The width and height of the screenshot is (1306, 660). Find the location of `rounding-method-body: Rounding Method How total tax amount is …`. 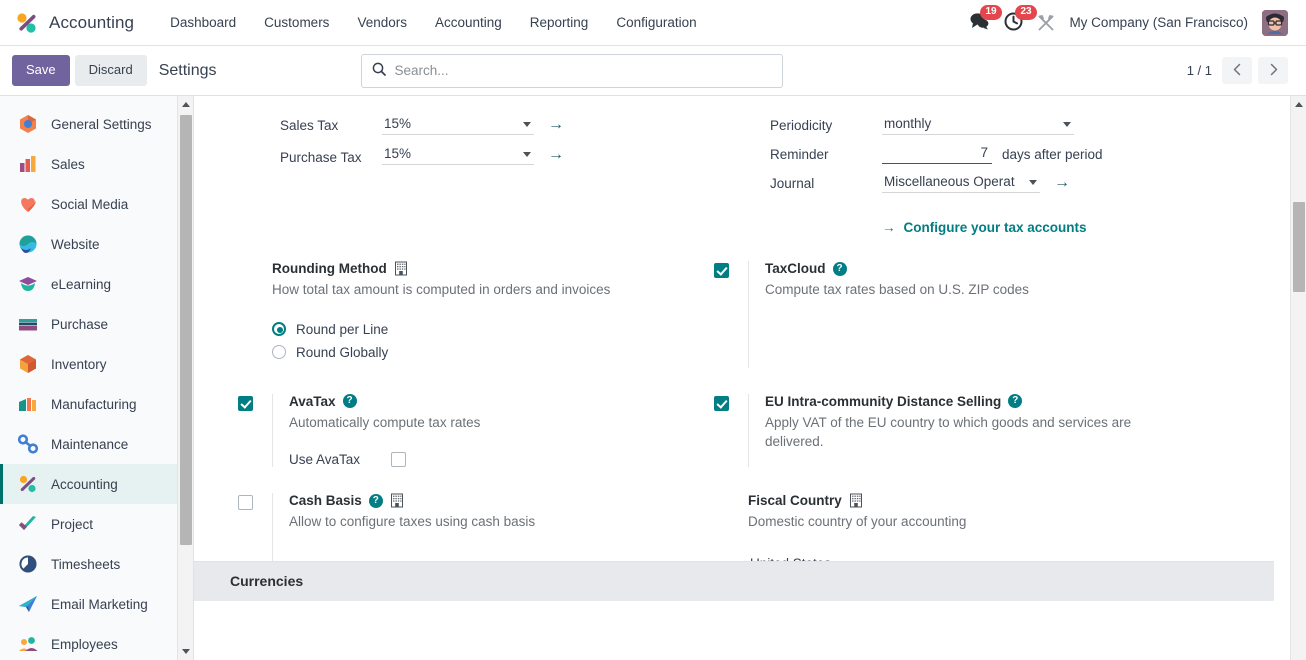

rounding-method-body: Rounding Method How total tax amount is … is located at coordinates (485, 314).